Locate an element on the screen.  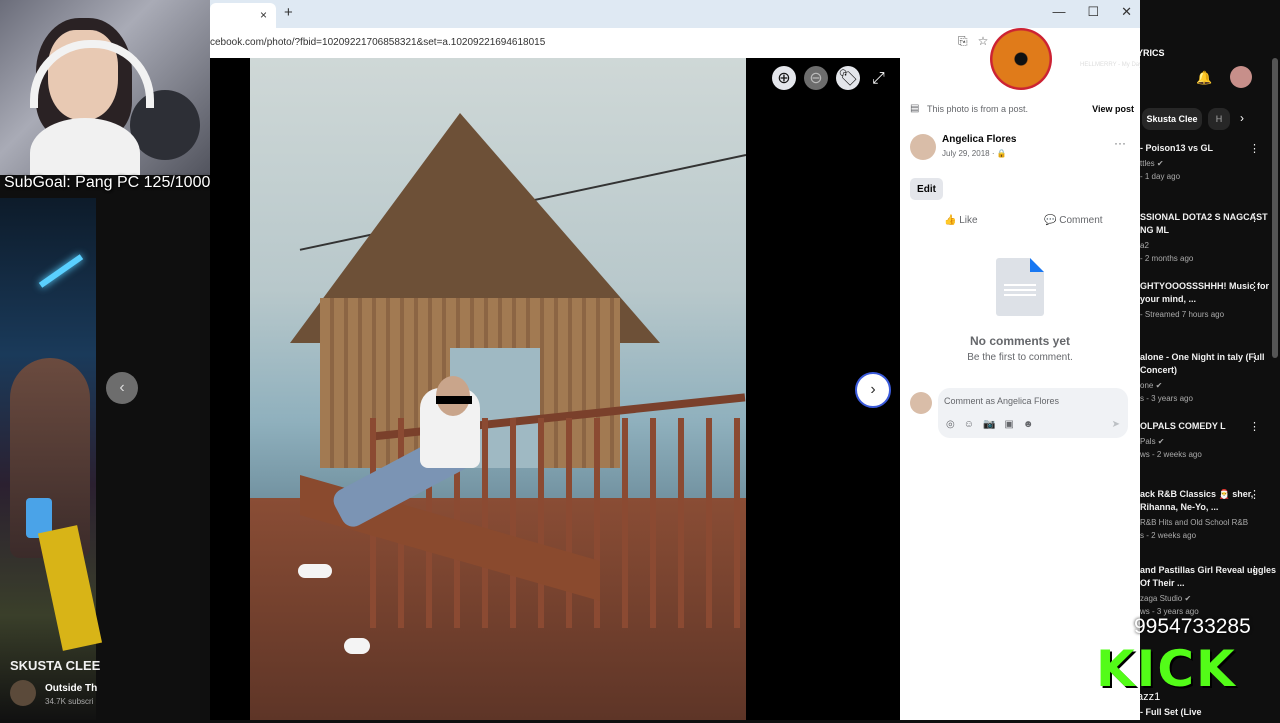
fullscreen-icon: ⤢ is located at coordinates (878, 79).